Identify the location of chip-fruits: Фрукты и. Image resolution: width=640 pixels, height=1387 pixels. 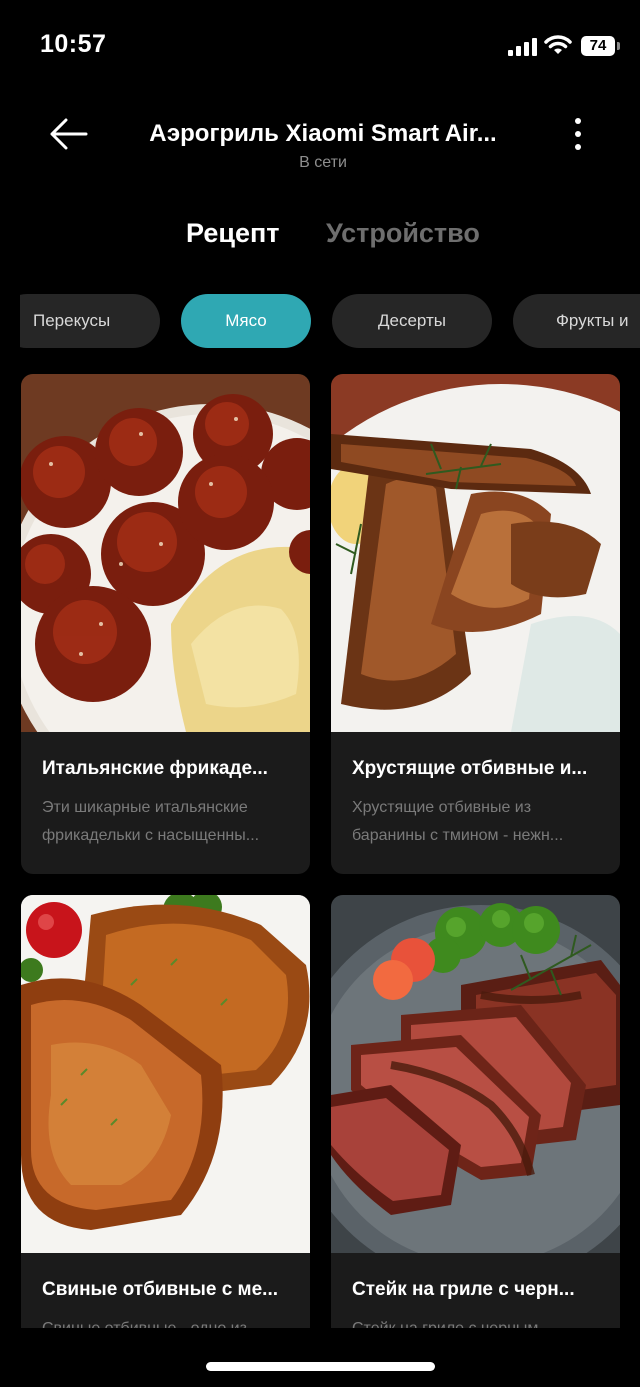
(576, 321).